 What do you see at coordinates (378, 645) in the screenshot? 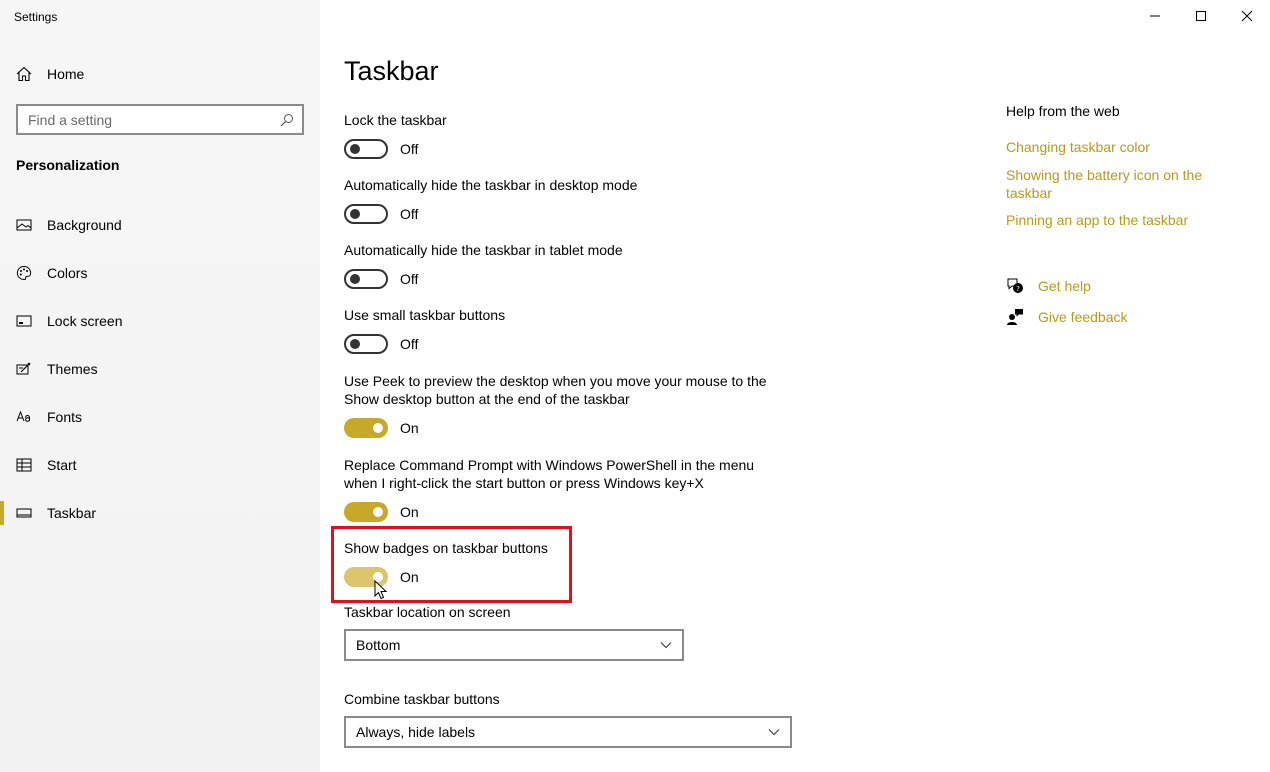
I see `dropdown-value: Bottom` at bounding box center [378, 645].